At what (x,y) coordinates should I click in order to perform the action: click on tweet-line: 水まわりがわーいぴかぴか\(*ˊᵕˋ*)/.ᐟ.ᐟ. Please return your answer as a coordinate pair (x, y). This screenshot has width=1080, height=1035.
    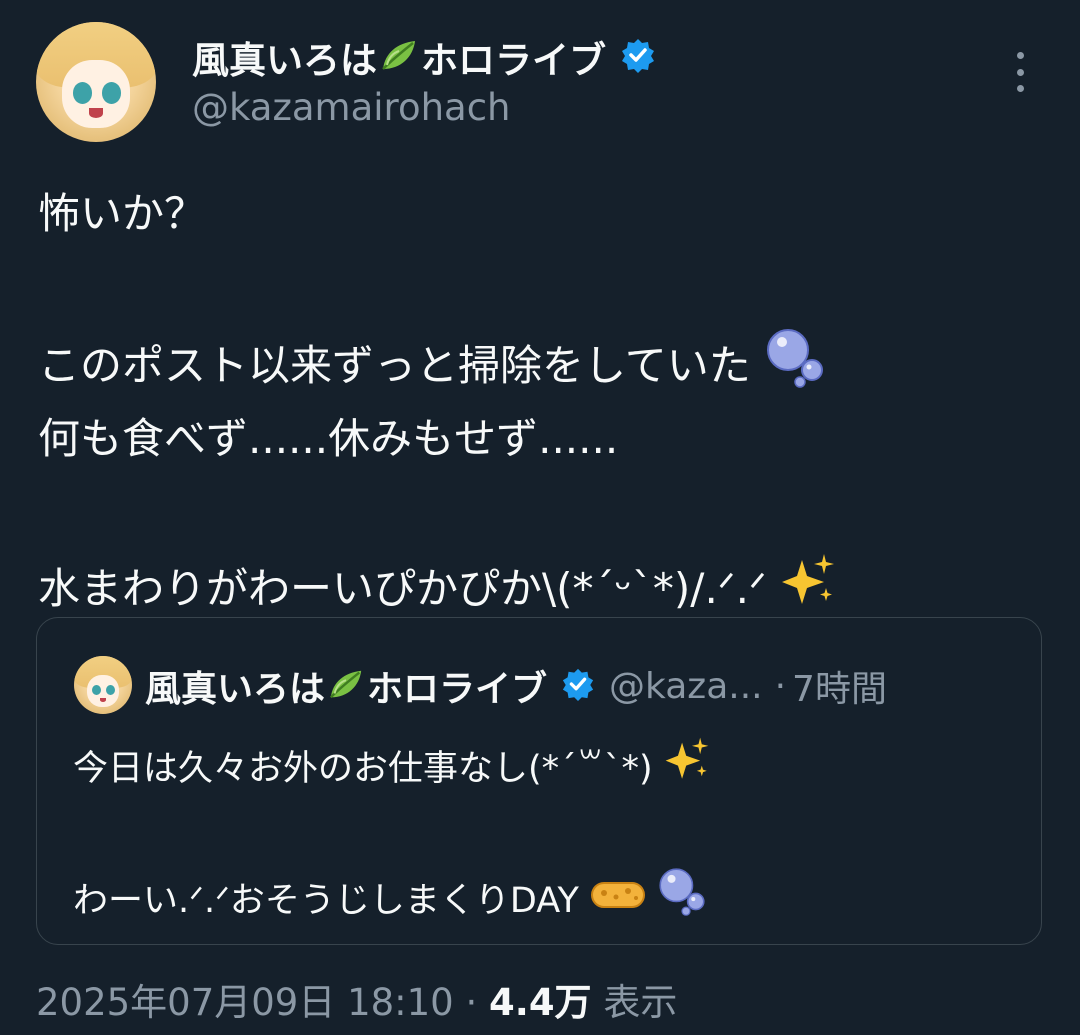
    Looking at the image, I should click on (543, 588).